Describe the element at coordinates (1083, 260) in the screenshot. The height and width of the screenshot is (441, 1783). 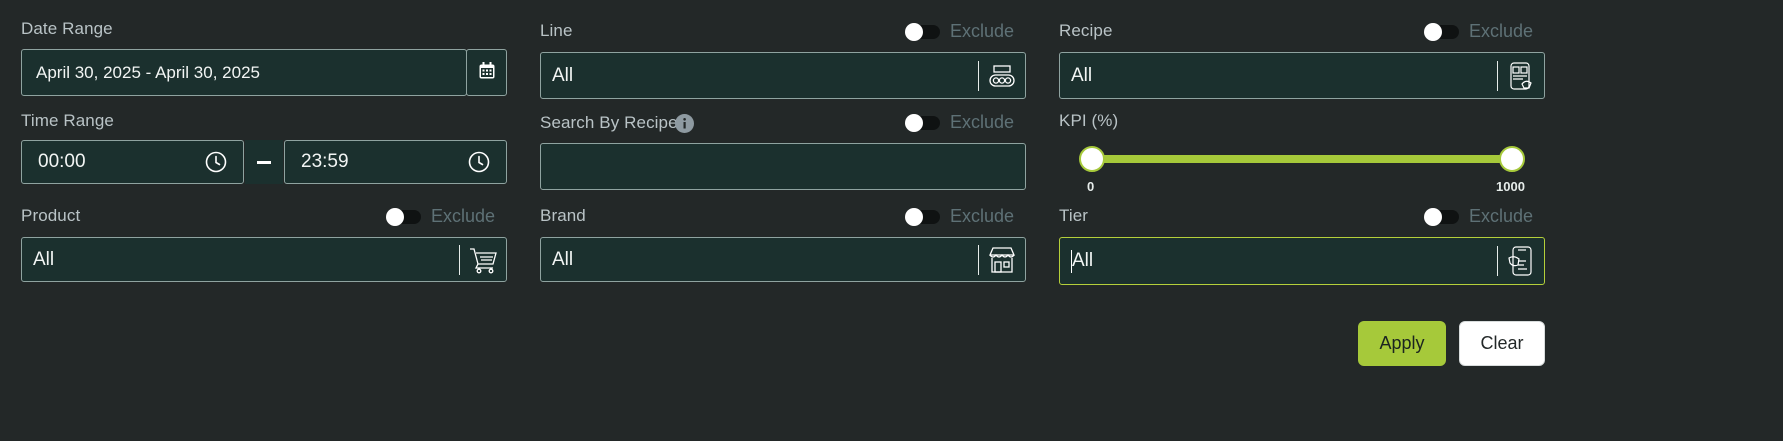
I see `tier-value: All` at that location.